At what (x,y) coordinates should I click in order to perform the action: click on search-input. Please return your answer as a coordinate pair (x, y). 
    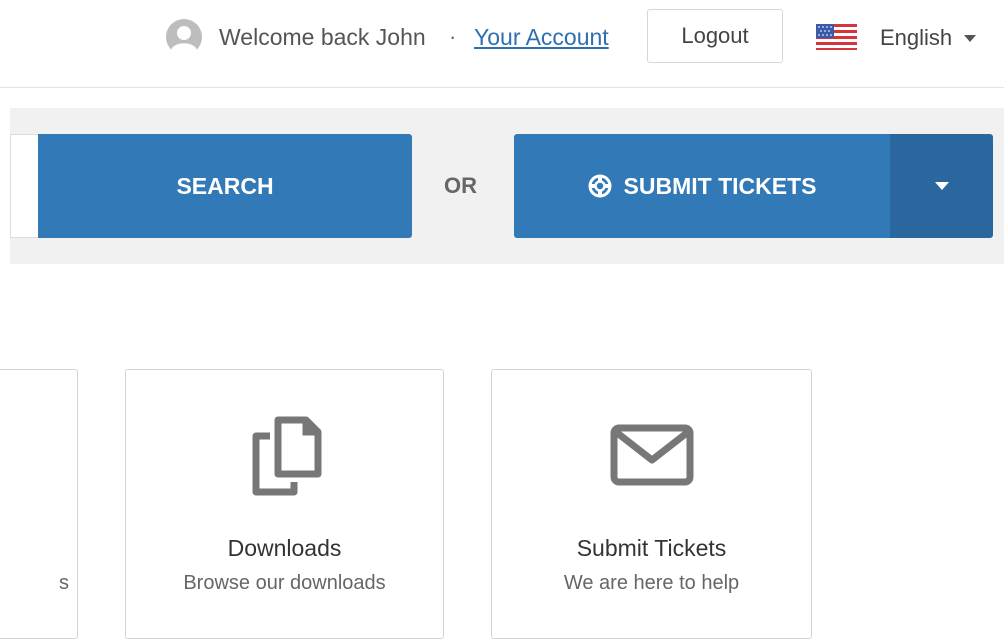
    Looking at the image, I should click on (24, 186).